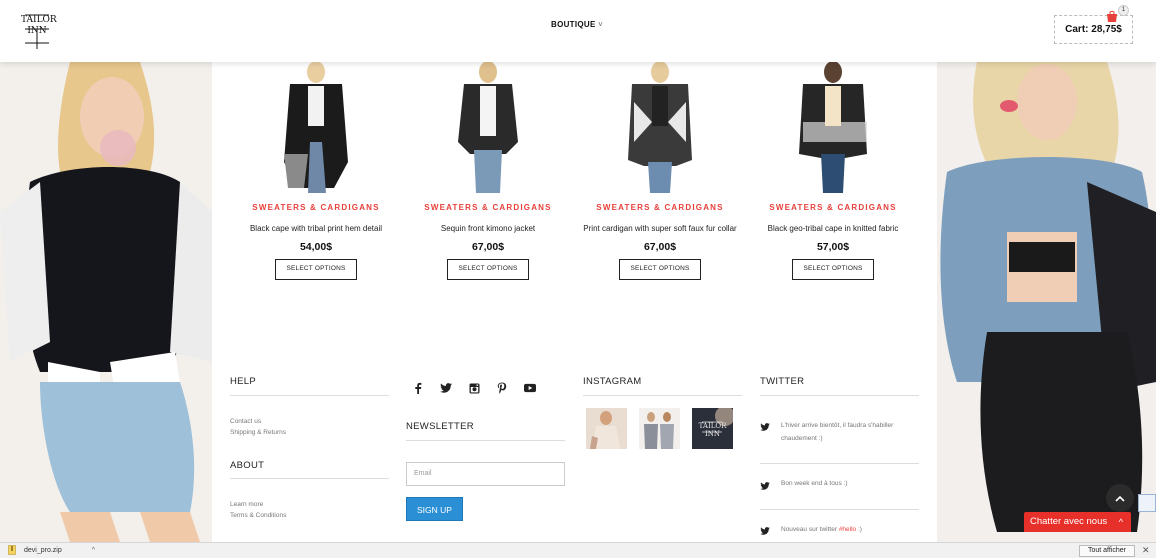 The image size is (1156, 558). What do you see at coordinates (243, 381) in the screenshot?
I see `help-heading: HELP` at bounding box center [243, 381].